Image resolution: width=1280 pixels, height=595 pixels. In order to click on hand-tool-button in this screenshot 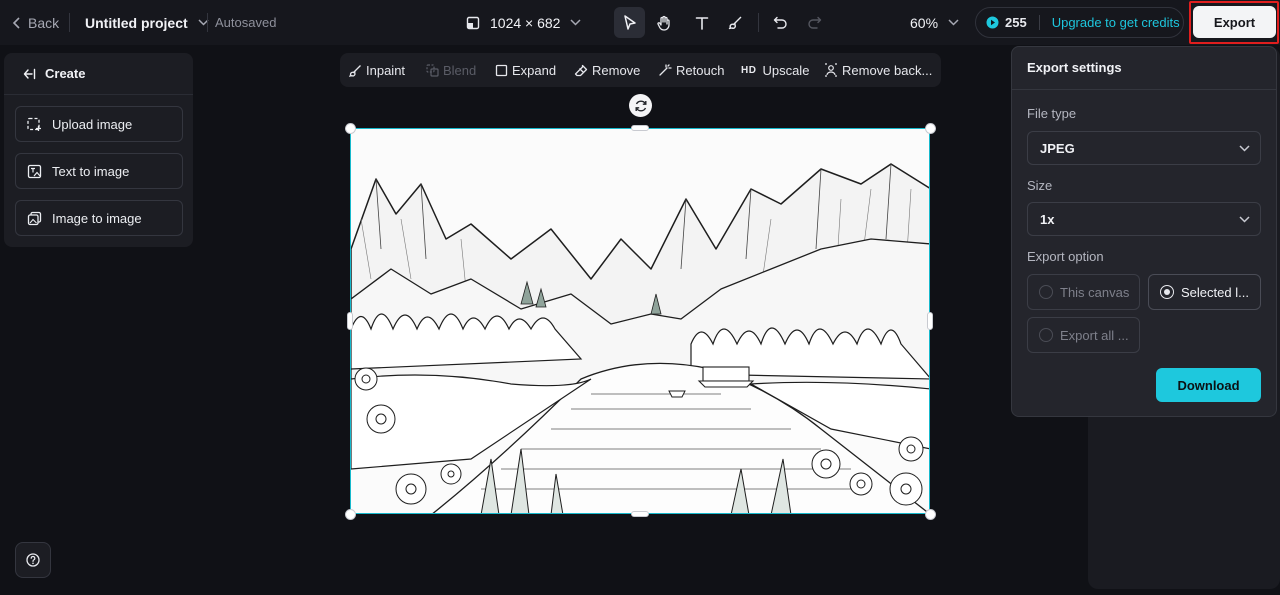, I will do `click(663, 22)`.